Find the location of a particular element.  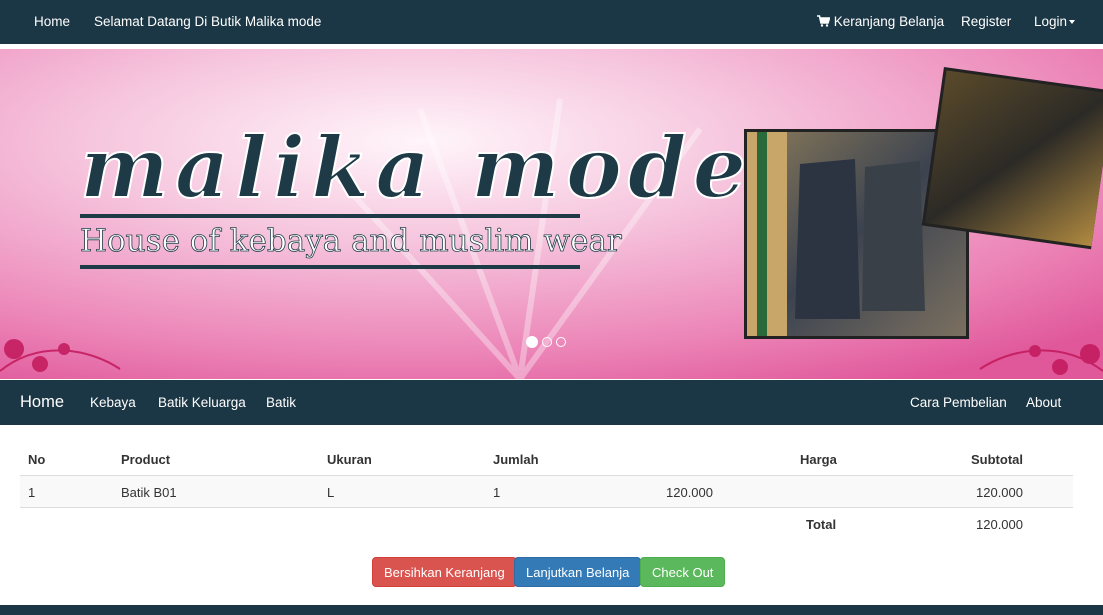

cart-link: Keranjang Belanja is located at coordinates (880, 22).